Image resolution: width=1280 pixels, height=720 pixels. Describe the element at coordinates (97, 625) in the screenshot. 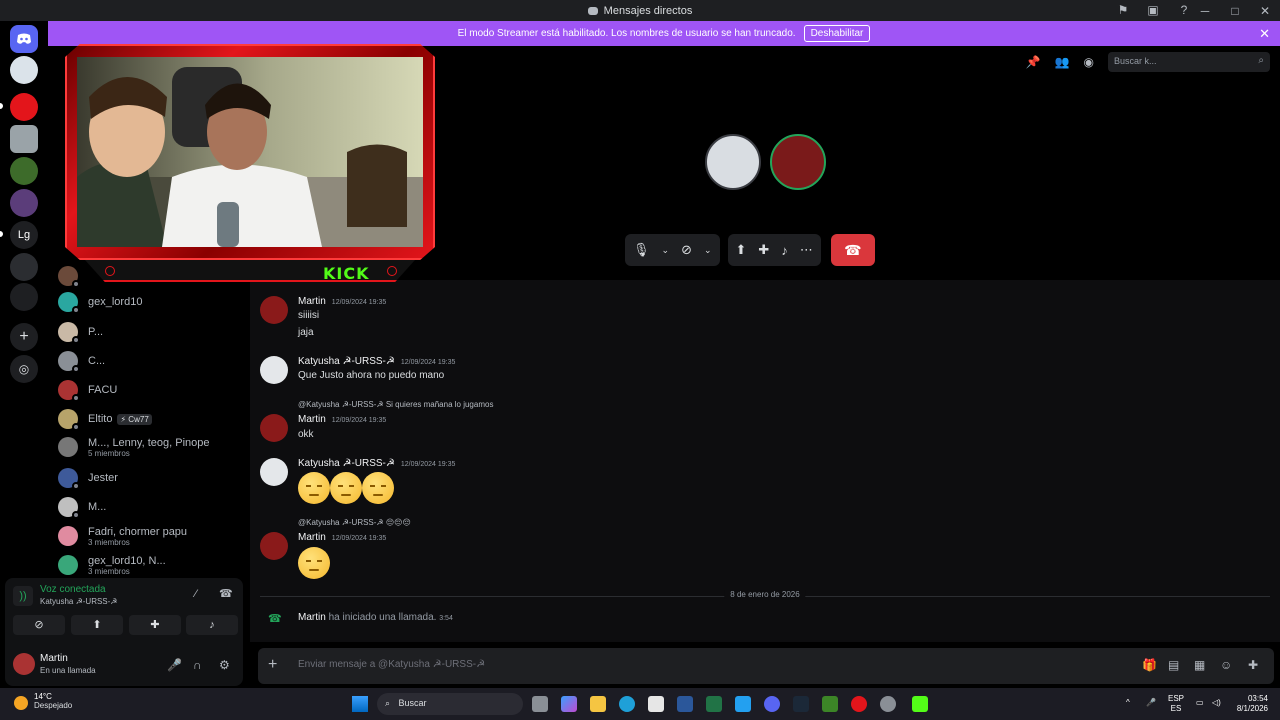

I see `screenshare-button: ⬆` at that location.